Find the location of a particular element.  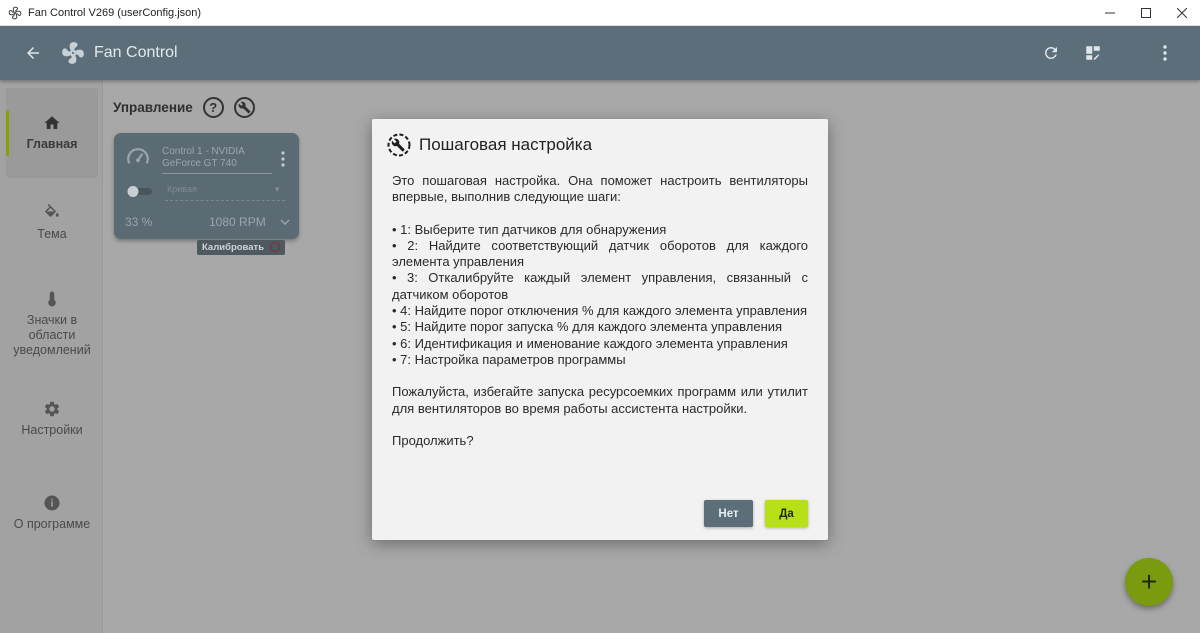

sidebar-item-label: Настройки is located at coordinates (52, 430).